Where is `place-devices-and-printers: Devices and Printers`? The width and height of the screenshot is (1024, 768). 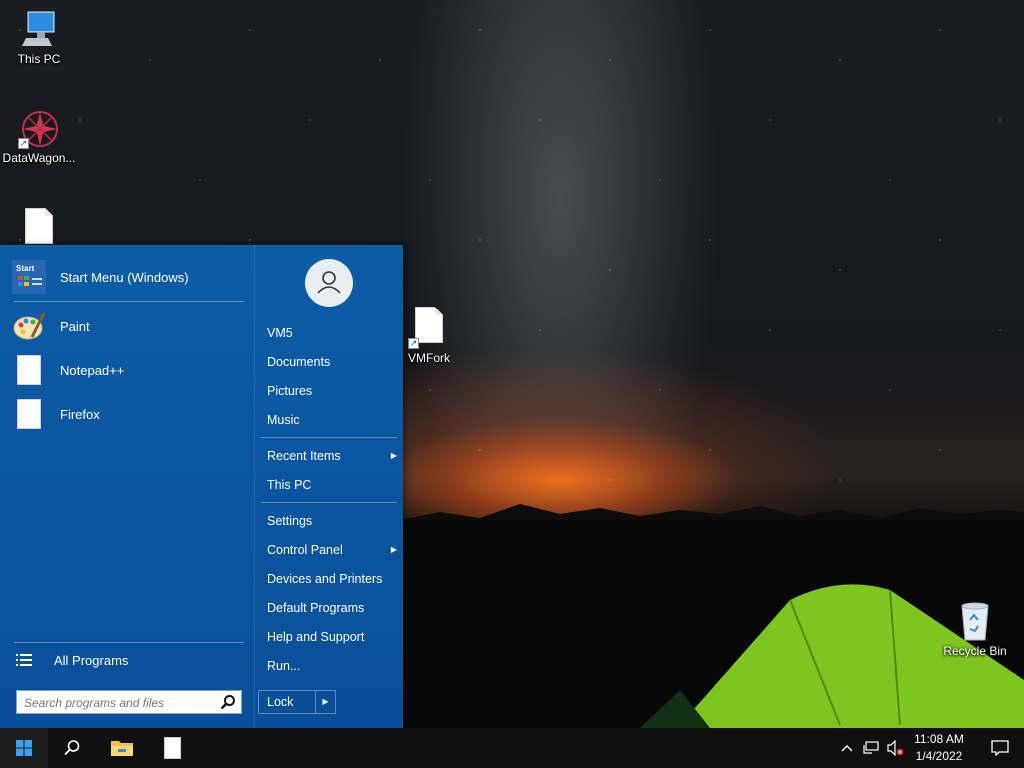 place-devices-and-printers: Devices and Printers is located at coordinates (332, 579).